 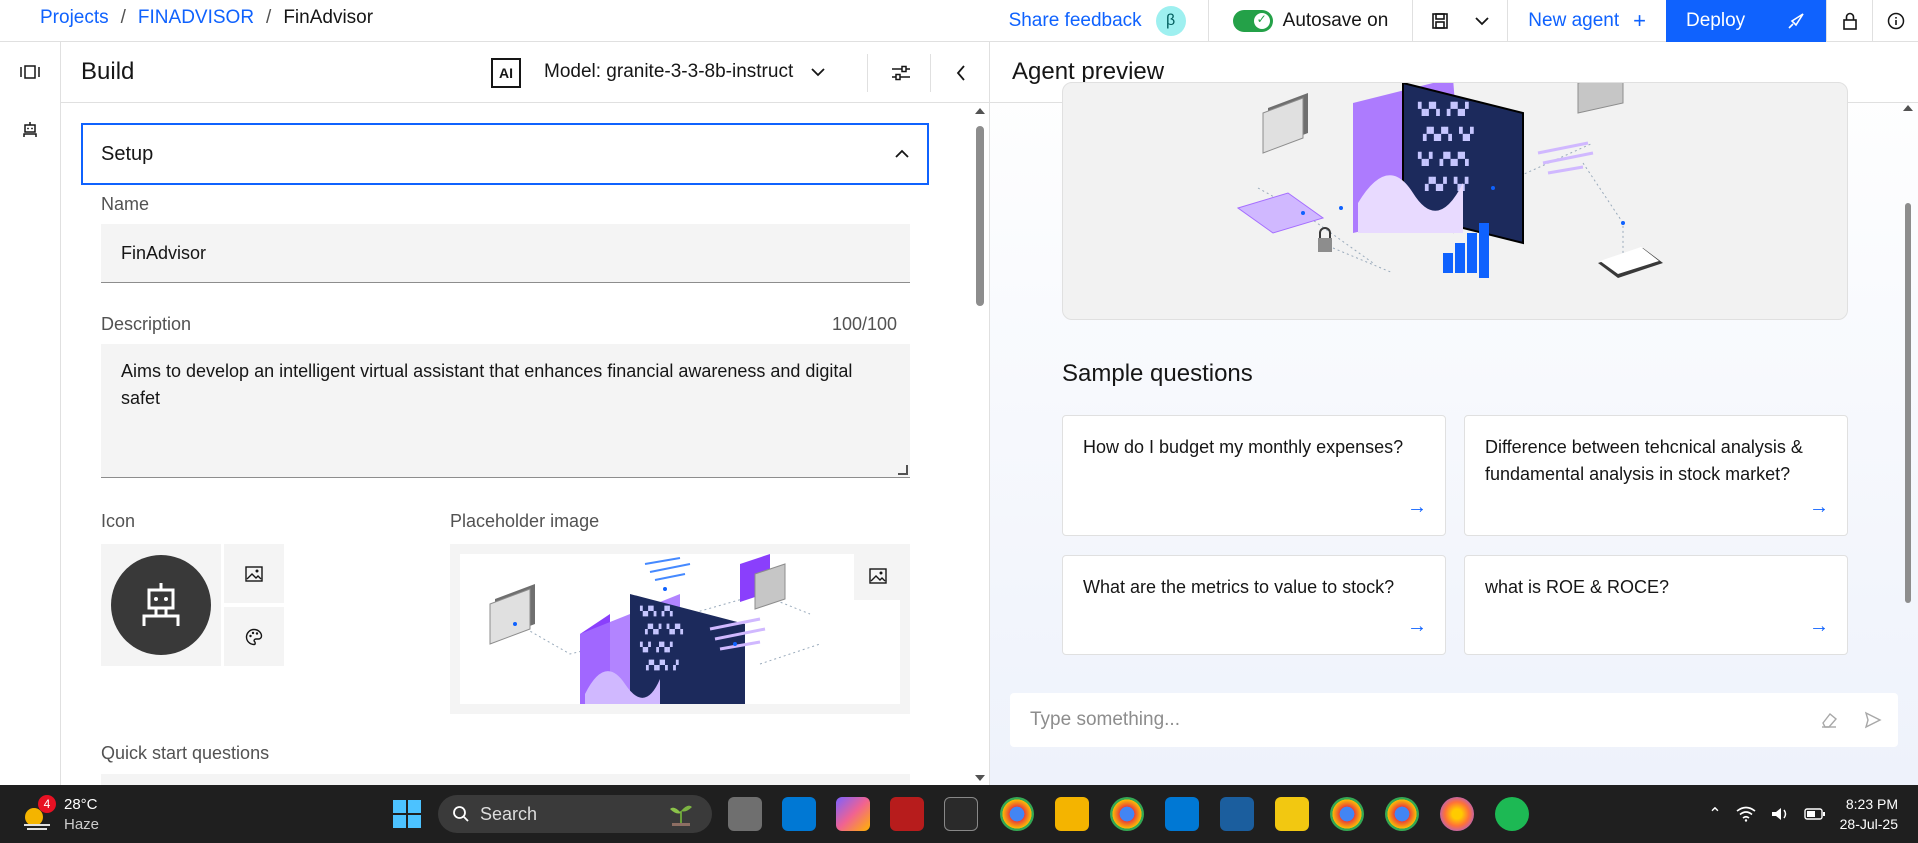 What do you see at coordinates (59, 815) in the screenshot?
I see `weather-widget: 4 28°C Haze` at bounding box center [59, 815].